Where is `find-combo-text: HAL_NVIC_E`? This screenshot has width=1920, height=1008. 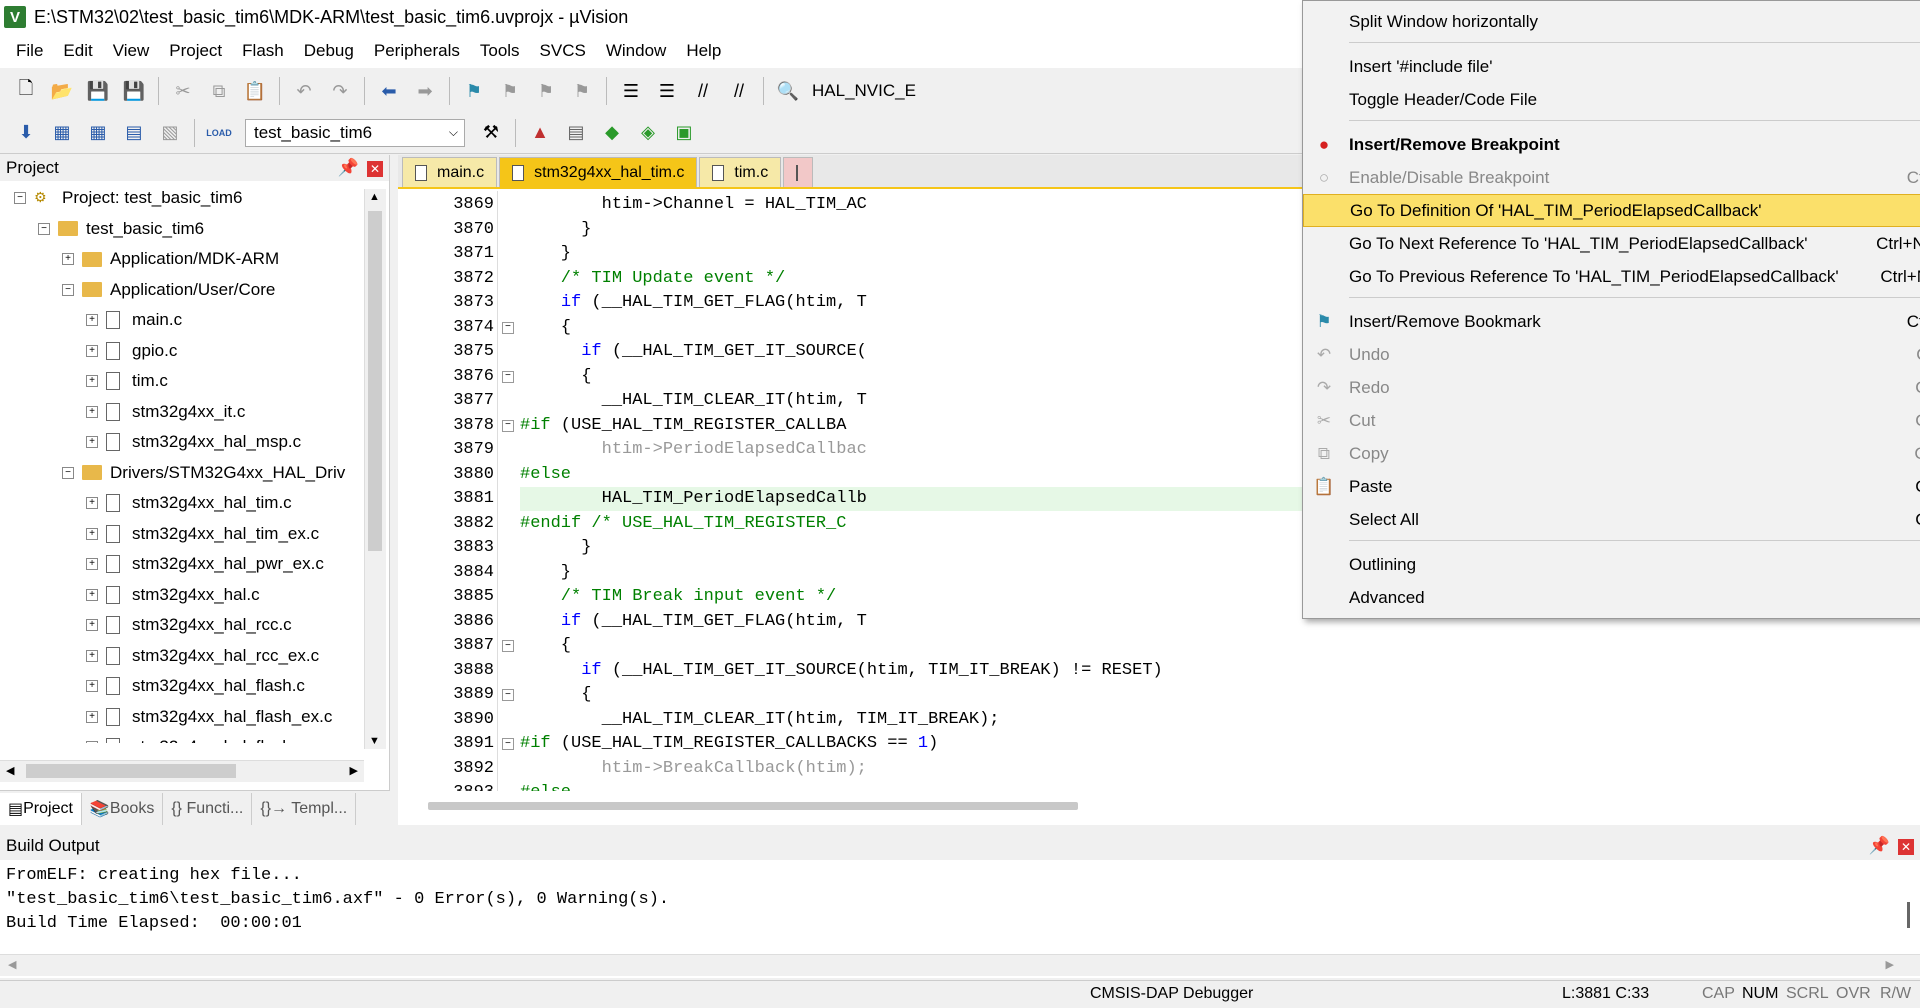 find-combo-text: HAL_NVIC_E is located at coordinates (864, 91).